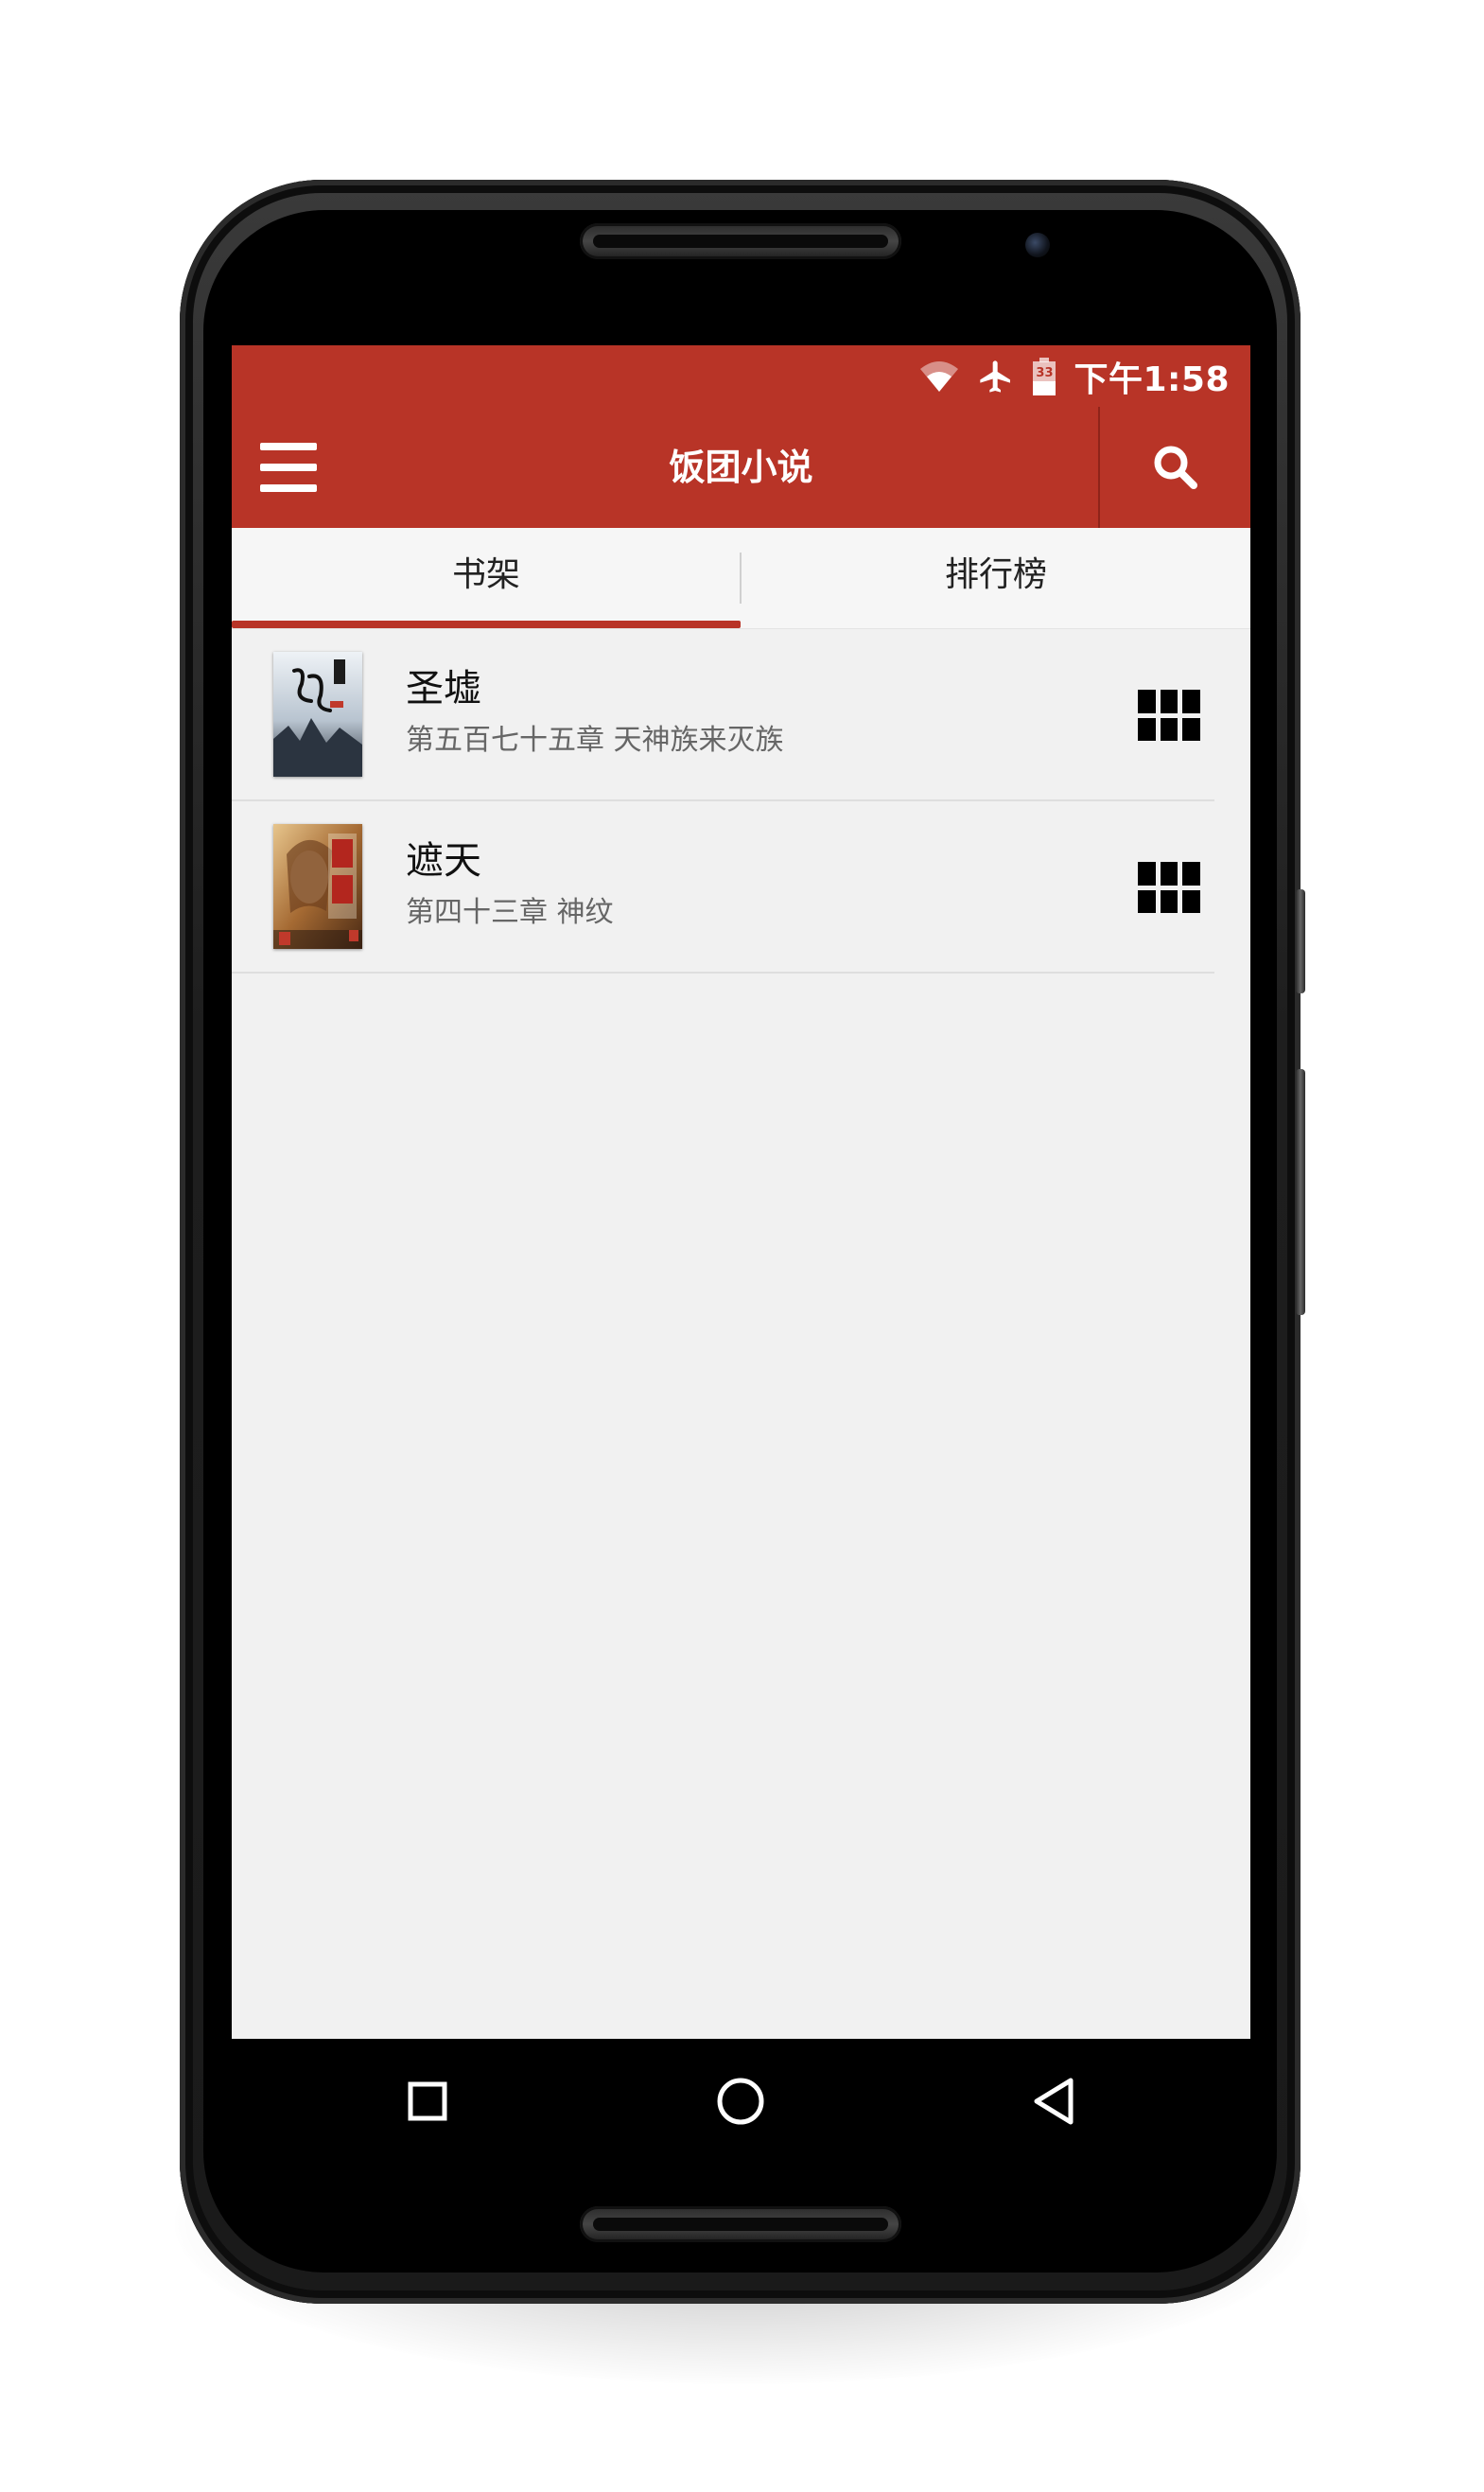 The height and width of the screenshot is (2492, 1484). What do you see at coordinates (1152, 379) in the screenshot?
I see `status-time: 下午1:58` at bounding box center [1152, 379].